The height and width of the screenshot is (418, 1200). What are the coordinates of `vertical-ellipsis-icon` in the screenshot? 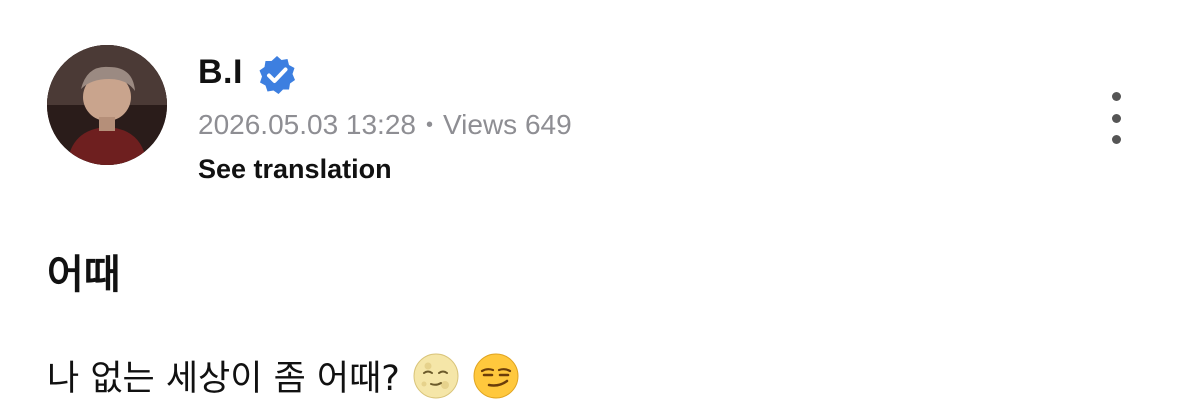 It's located at (1116, 96).